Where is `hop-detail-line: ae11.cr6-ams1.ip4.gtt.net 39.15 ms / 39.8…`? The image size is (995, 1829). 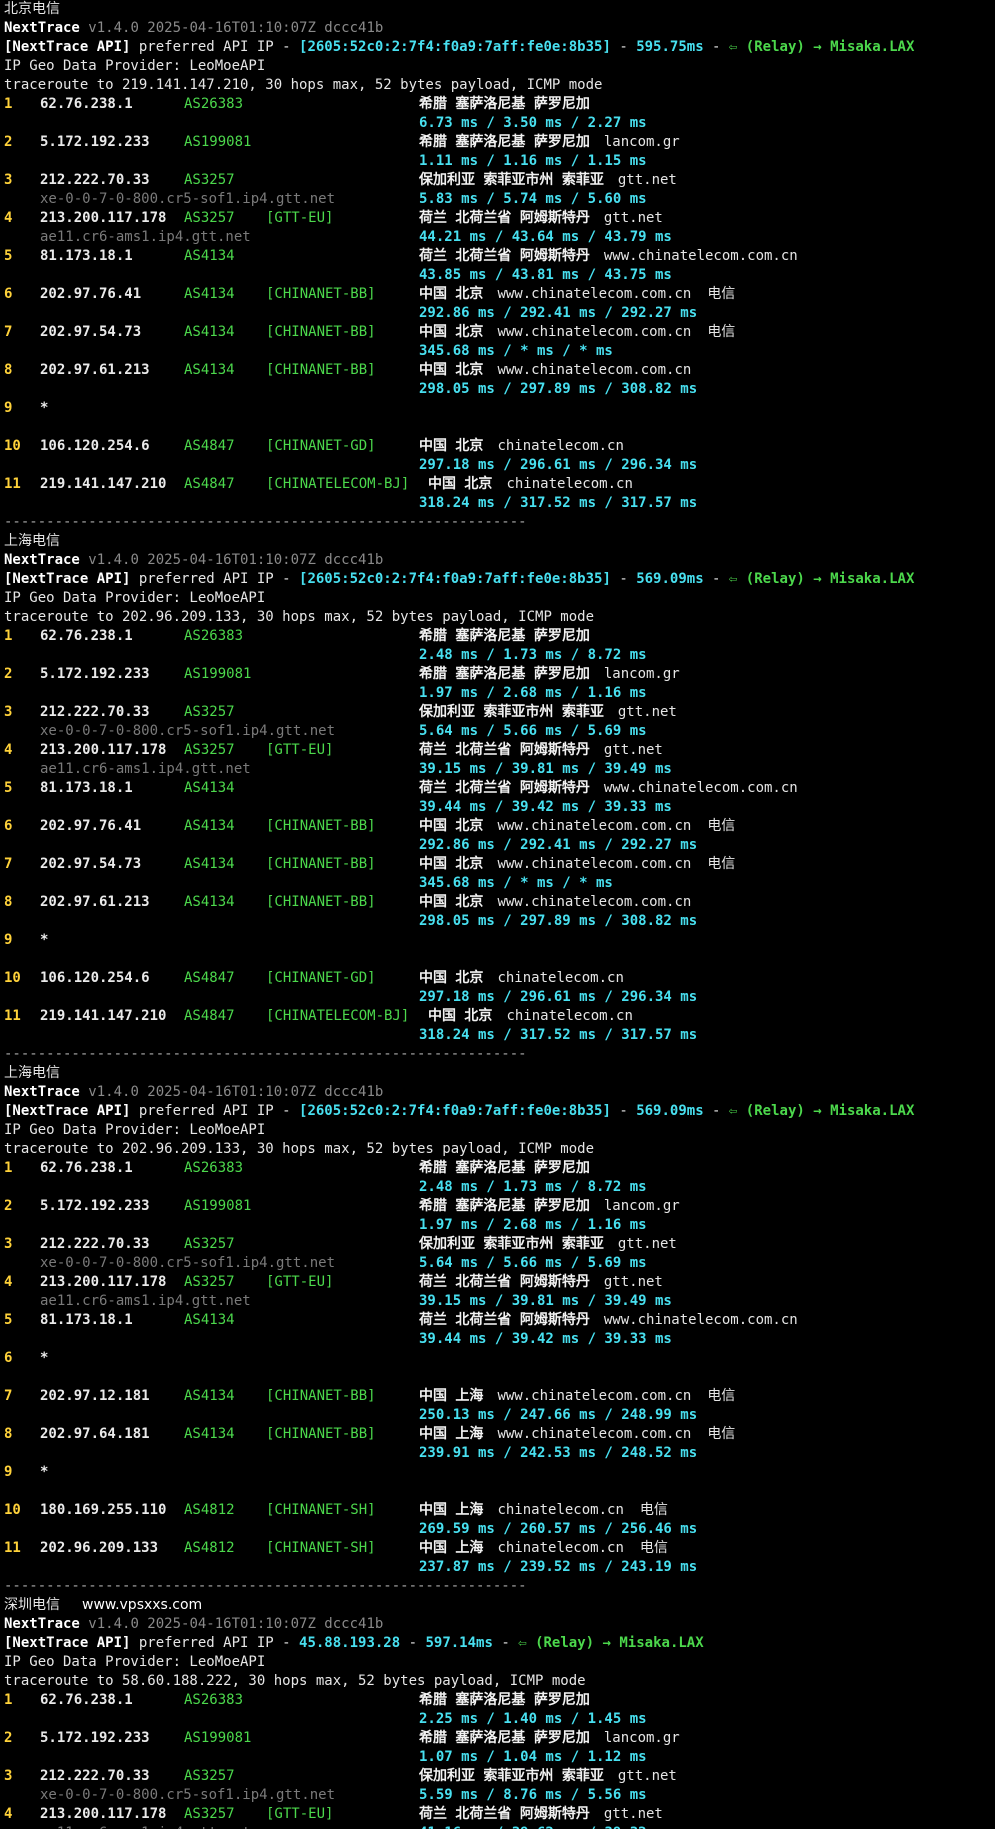 hop-detail-line: ae11.cr6-ams1.ip4.gtt.net 39.15 ms / 39.8… is located at coordinates (497, 769).